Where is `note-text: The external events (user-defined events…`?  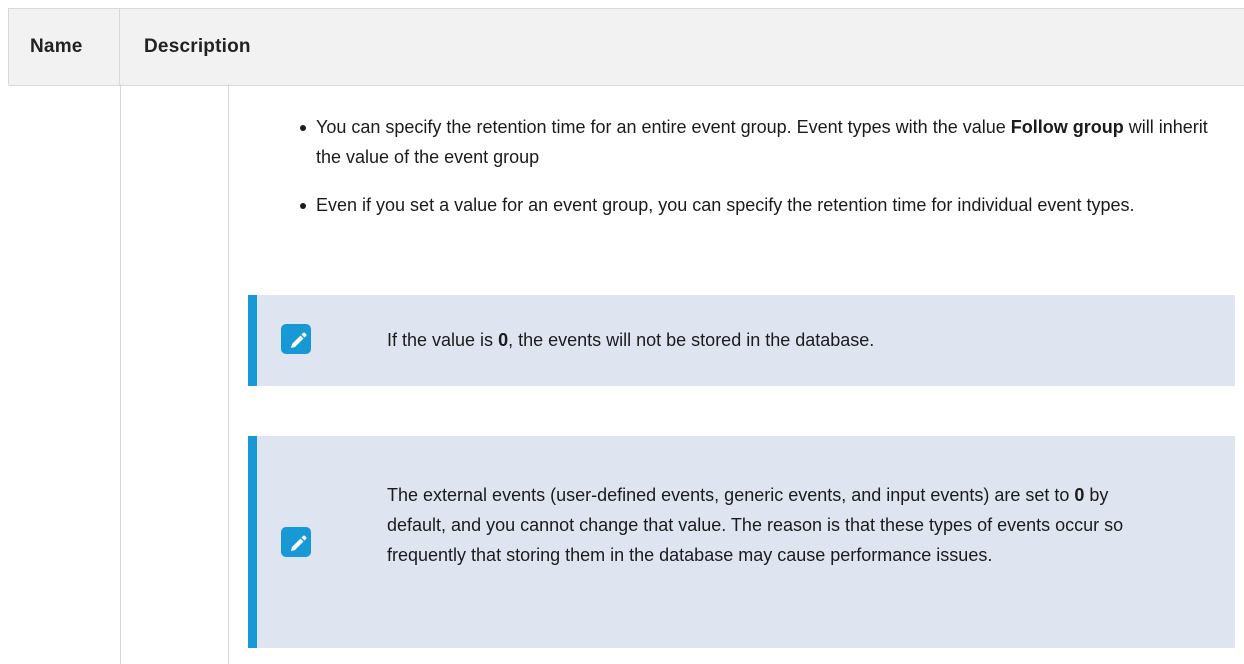
note-text: The external events (user-defined events… is located at coordinates (759, 525).